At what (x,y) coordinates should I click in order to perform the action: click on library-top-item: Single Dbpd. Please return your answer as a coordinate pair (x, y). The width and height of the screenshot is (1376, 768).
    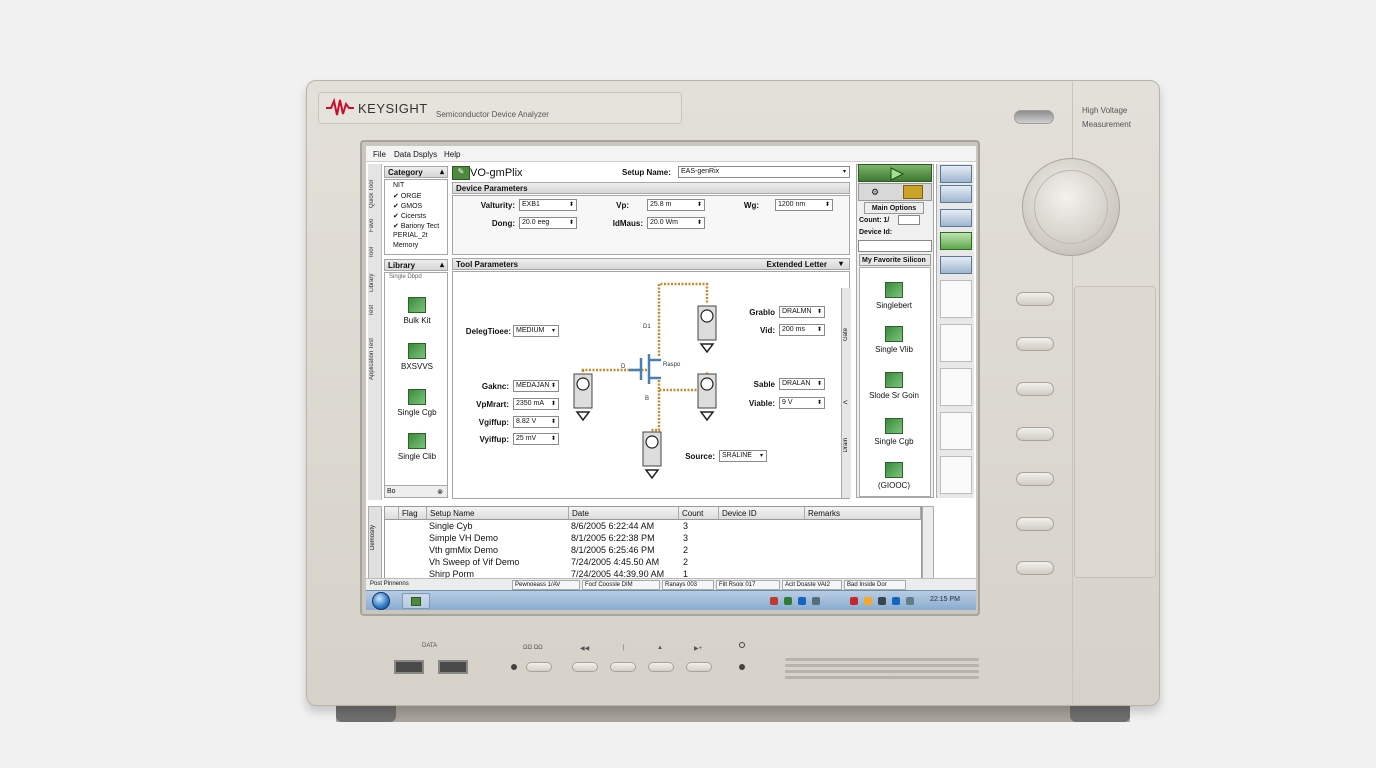
    Looking at the image, I should click on (405, 277).